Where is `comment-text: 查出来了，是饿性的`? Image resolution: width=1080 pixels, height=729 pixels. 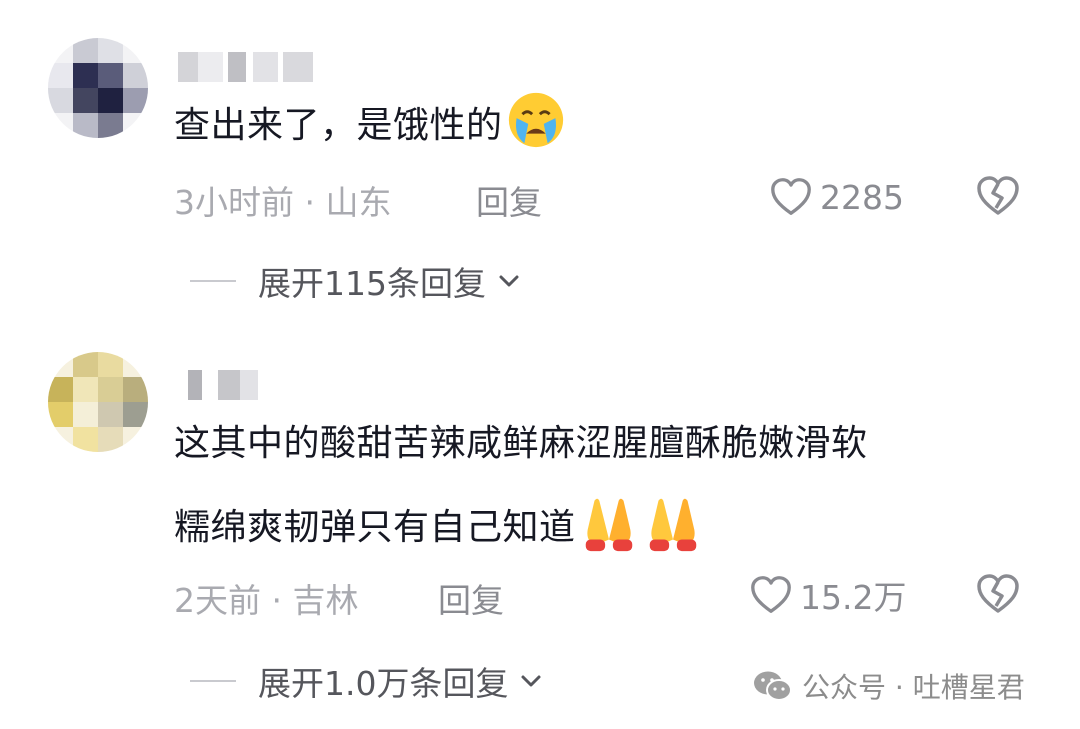 comment-text: 查出来了，是饿性的 is located at coordinates (604, 126).